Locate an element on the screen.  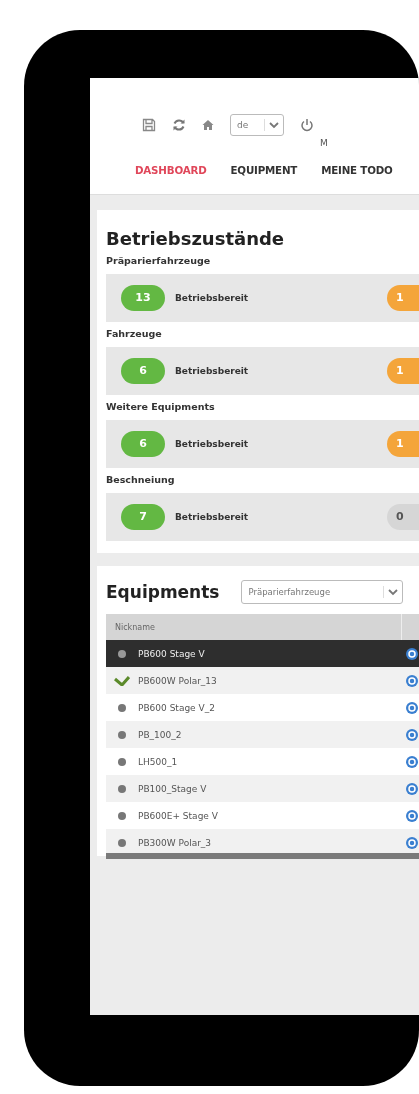
refresh-icon is located at coordinates (179, 125).